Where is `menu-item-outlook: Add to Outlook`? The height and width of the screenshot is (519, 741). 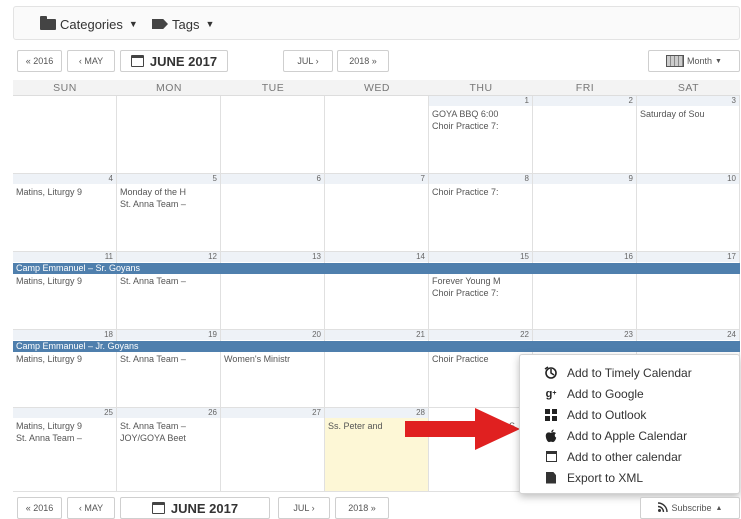 menu-item-outlook: Add to Outlook is located at coordinates (630, 414).